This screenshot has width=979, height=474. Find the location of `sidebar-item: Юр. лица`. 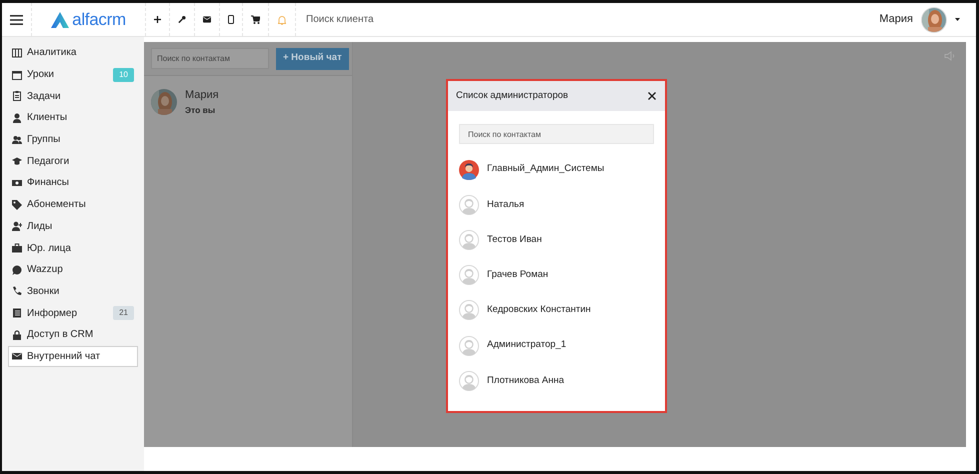

sidebar-item: Юр. лица is located at coordinates (73, 248).